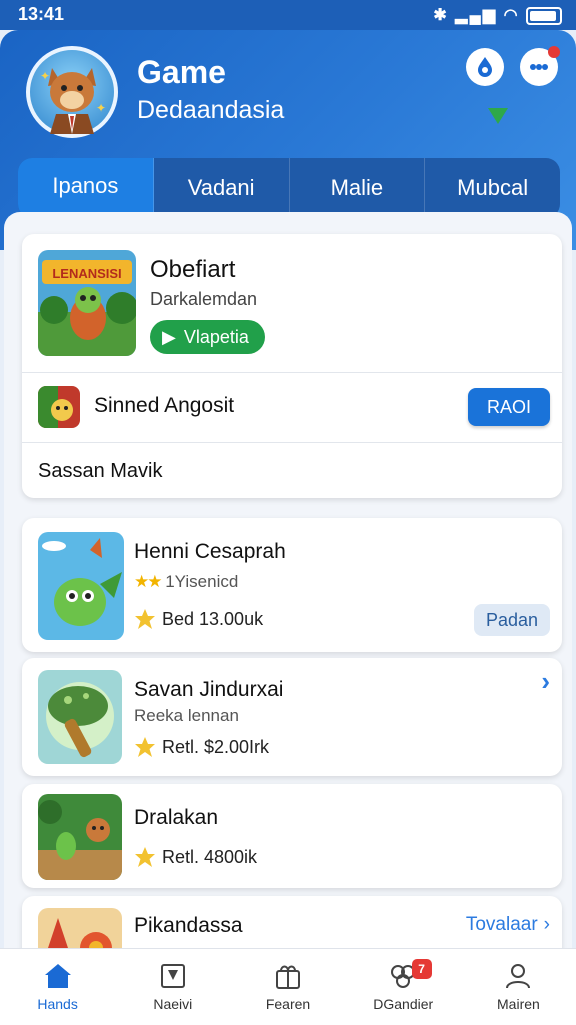 The image size is (576, 1025). Describe the element at coordinates (148, 581) in the screenshot. I see `star-rating-icon: ★★` at that location.